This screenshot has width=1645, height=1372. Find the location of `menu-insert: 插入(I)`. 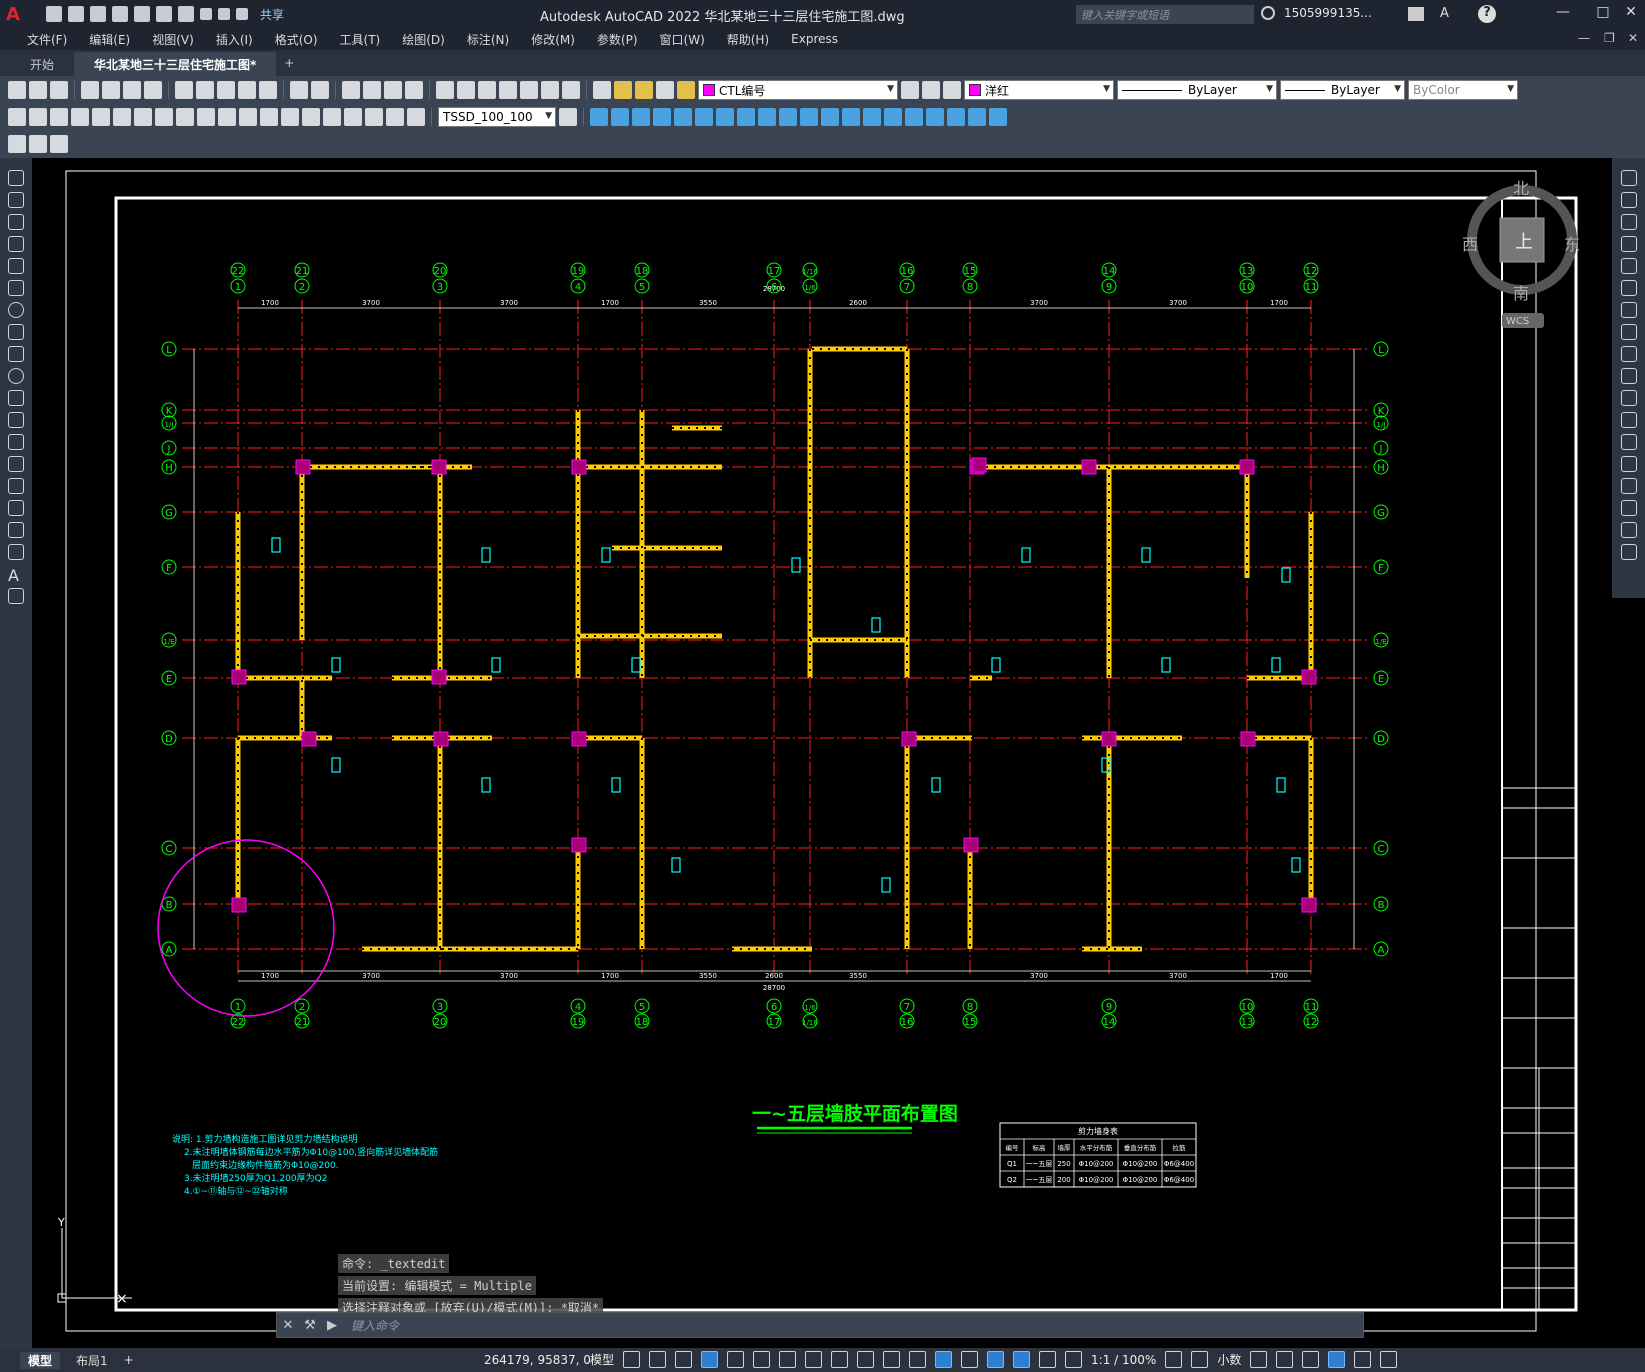

menu-insert: 插入(I) is located at coordinates (234, 39).